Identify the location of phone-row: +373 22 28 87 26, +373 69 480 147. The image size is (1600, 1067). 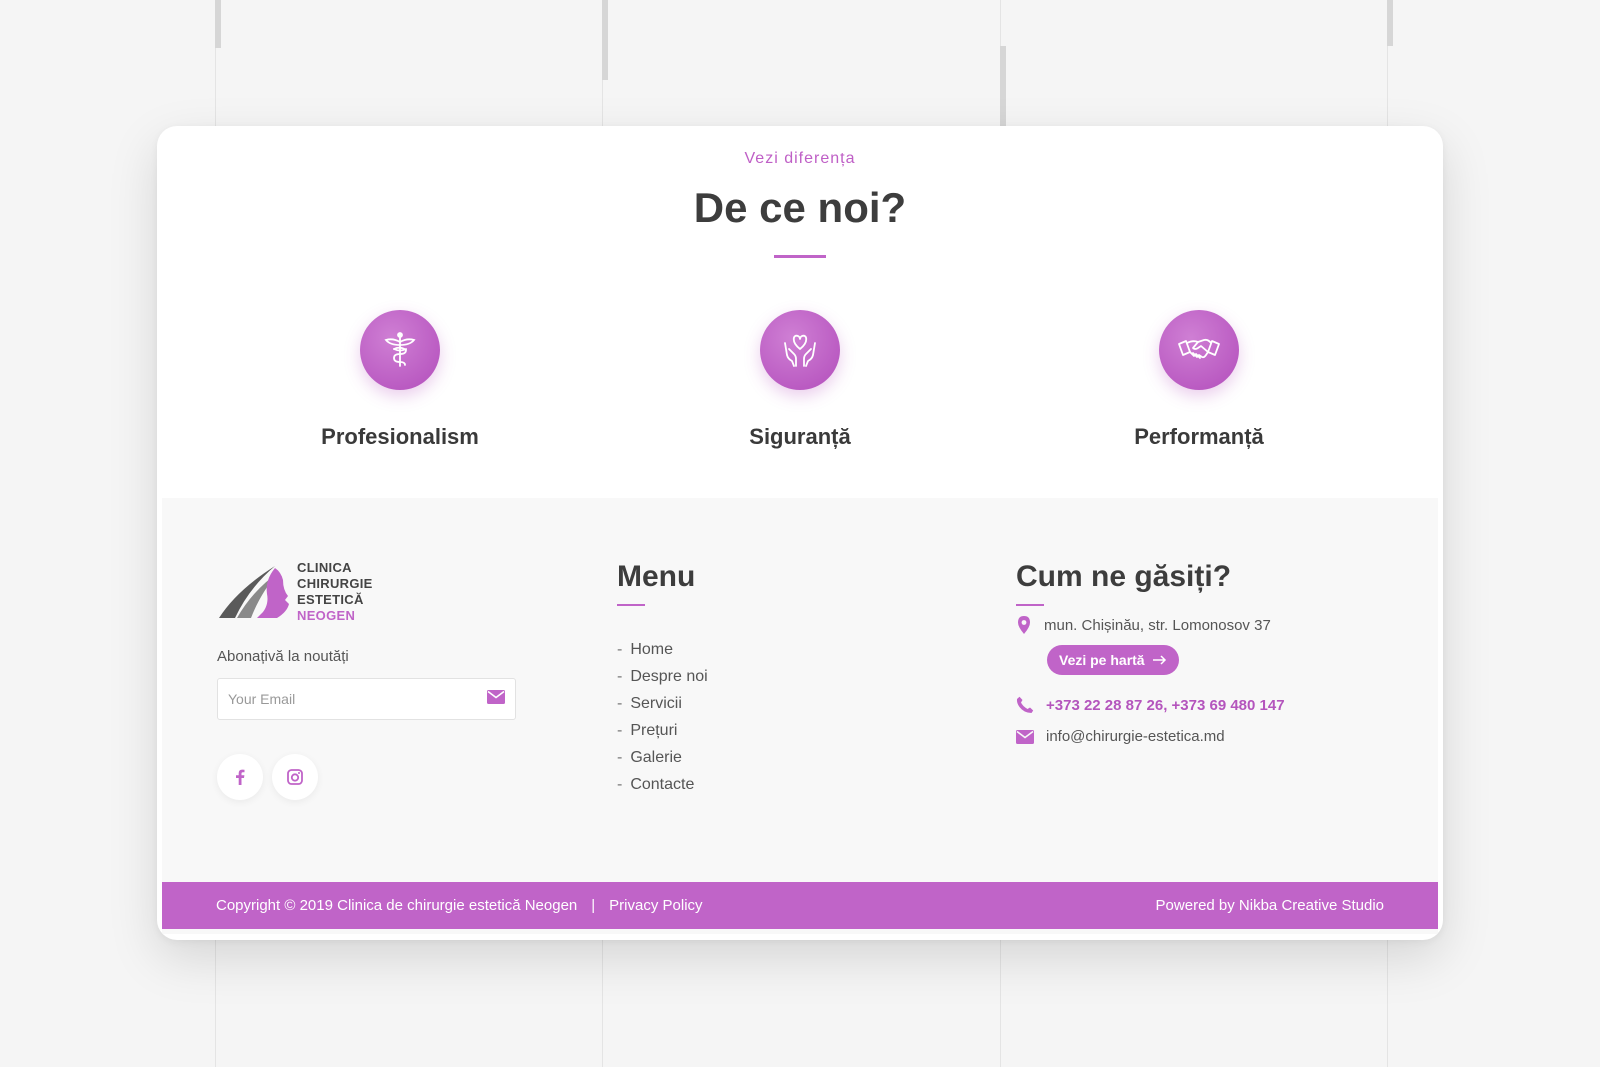
(1150, 705).